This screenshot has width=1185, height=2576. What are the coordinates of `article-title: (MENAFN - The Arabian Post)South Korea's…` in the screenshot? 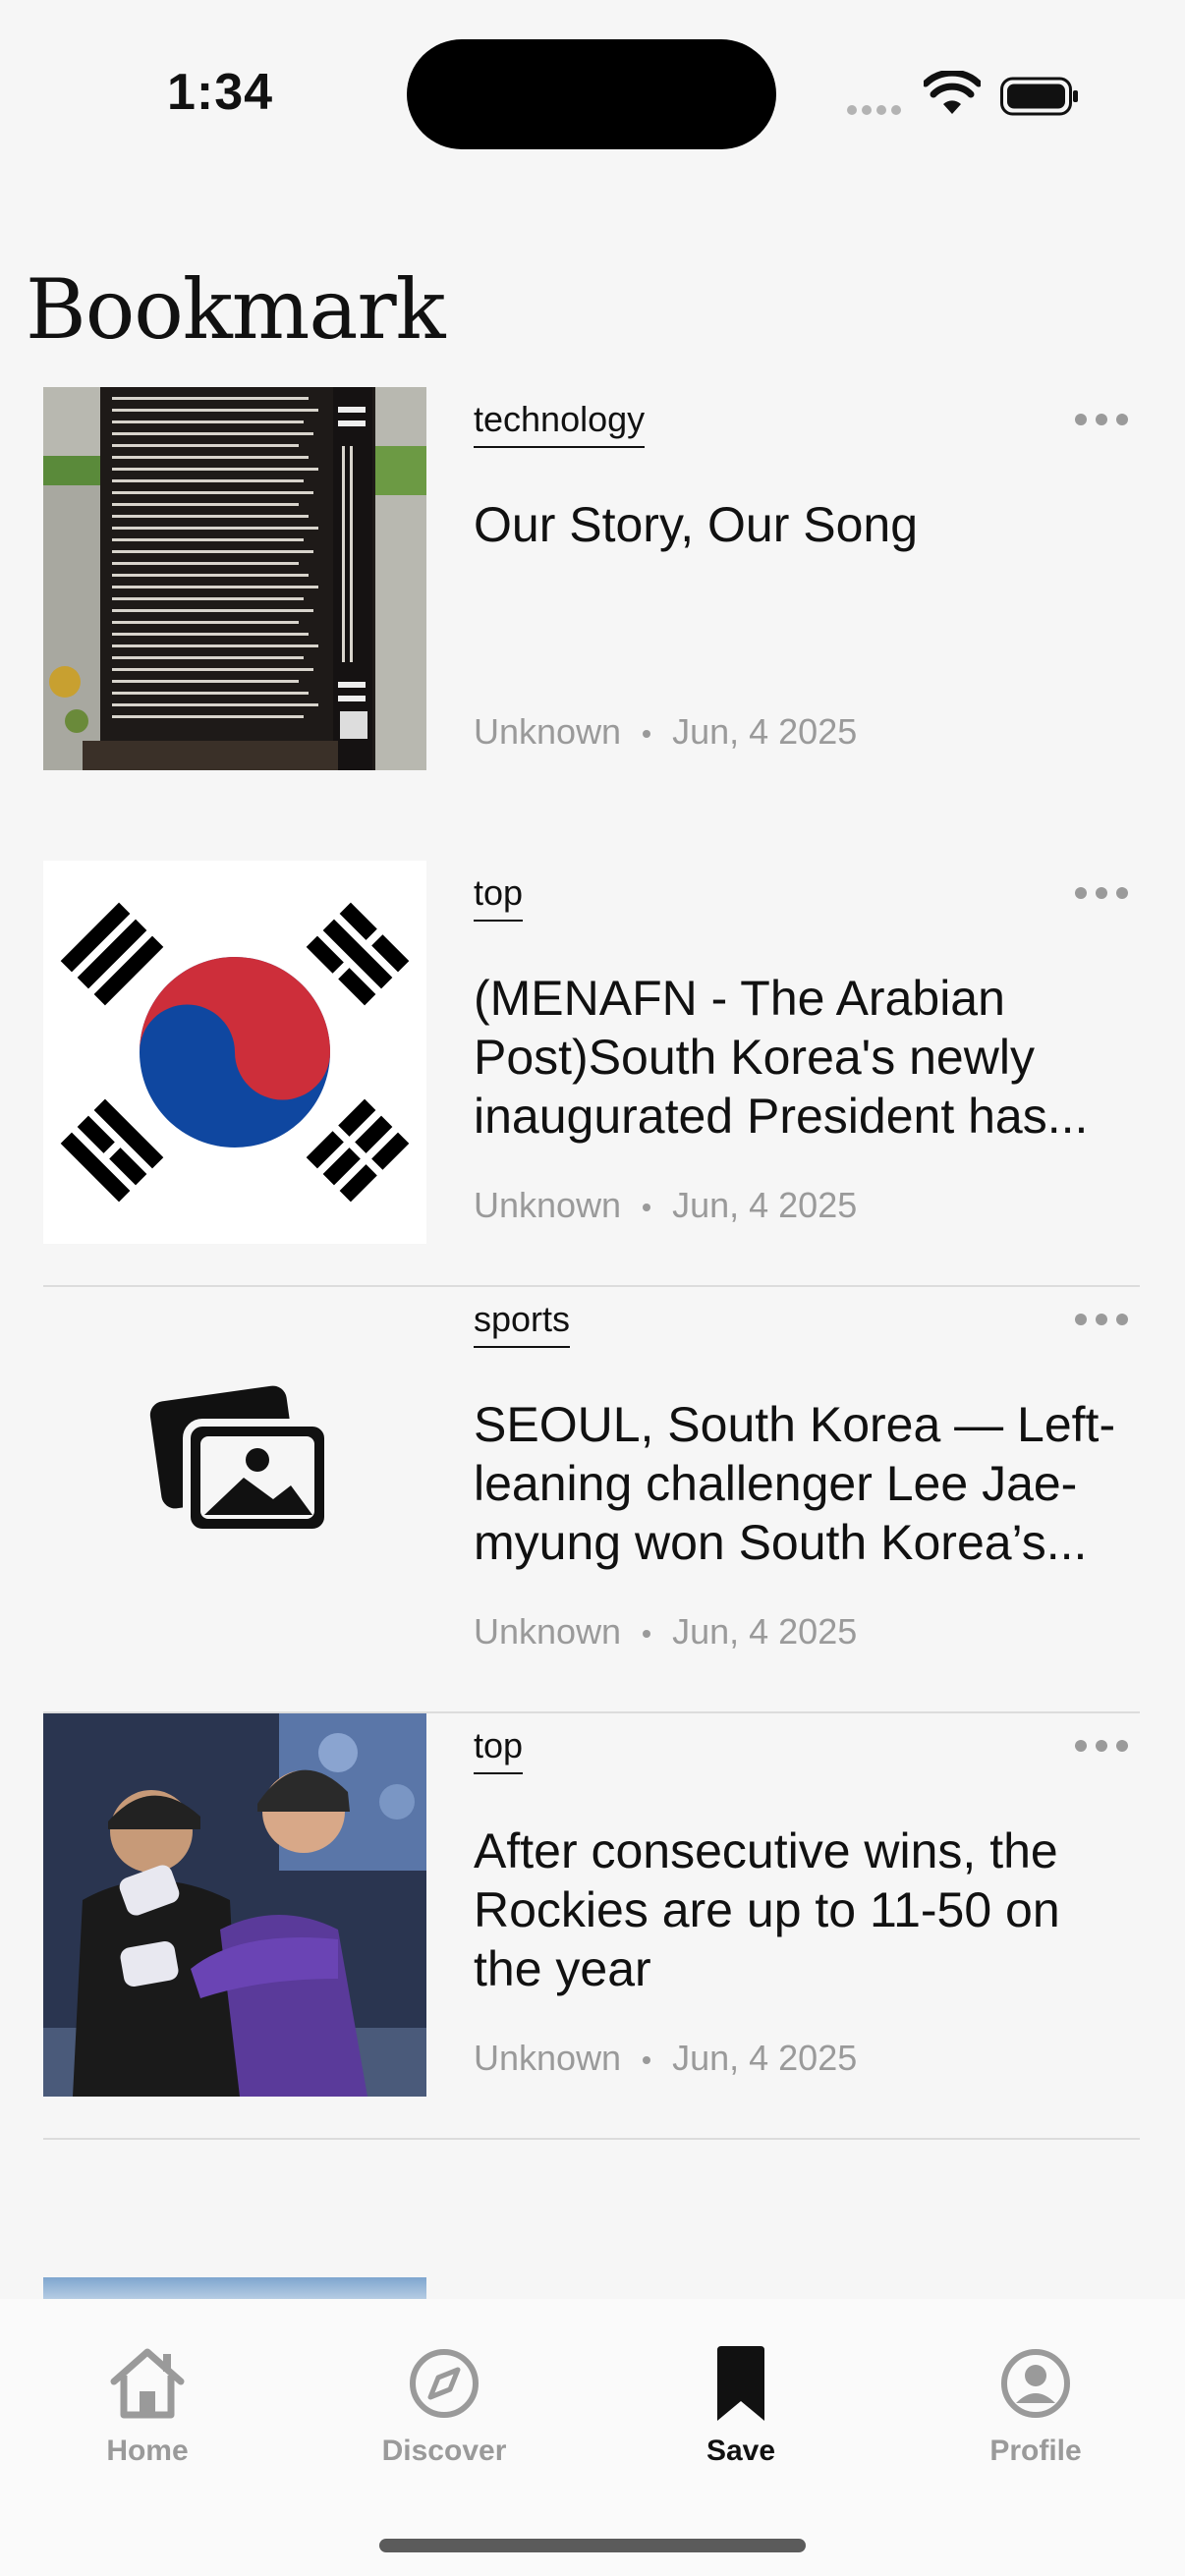 It's located at (804, 1057).